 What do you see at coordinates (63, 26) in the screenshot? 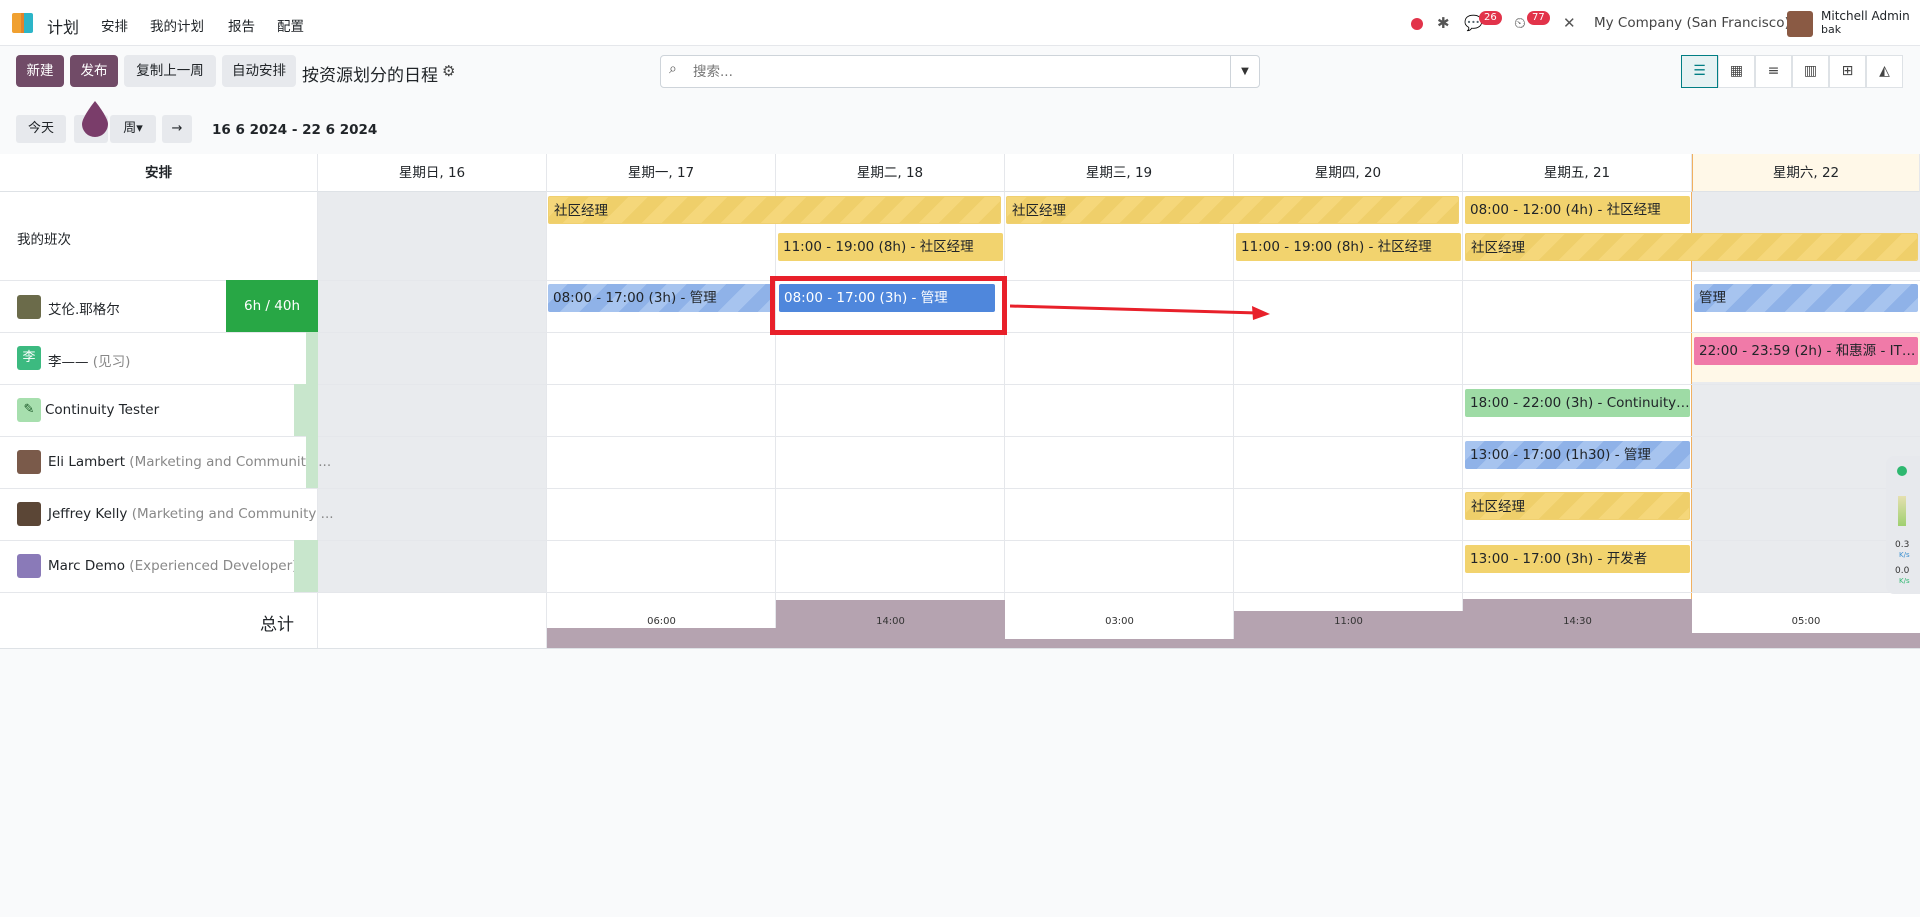
I see `app-name: 计划` at bounding box center [63, 26].